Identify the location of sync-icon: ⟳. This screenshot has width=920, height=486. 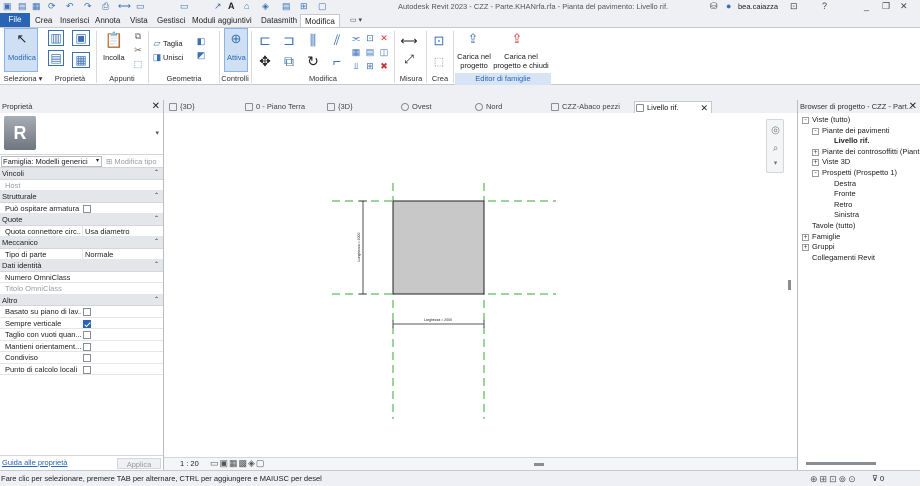
(52, 6).